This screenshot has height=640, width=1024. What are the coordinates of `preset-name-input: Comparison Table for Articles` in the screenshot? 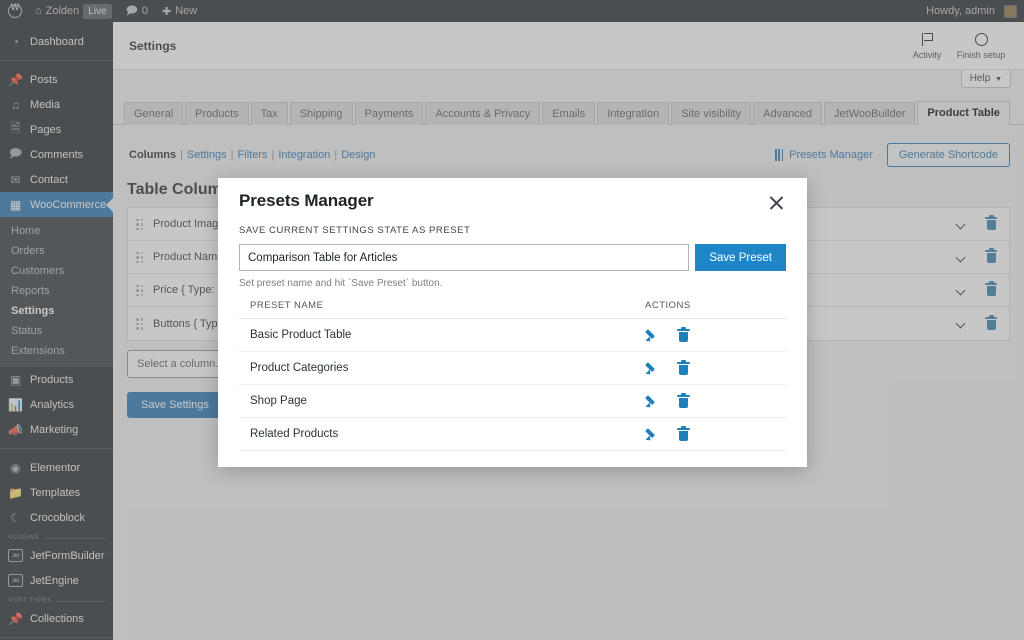 It's located at (464, 257).